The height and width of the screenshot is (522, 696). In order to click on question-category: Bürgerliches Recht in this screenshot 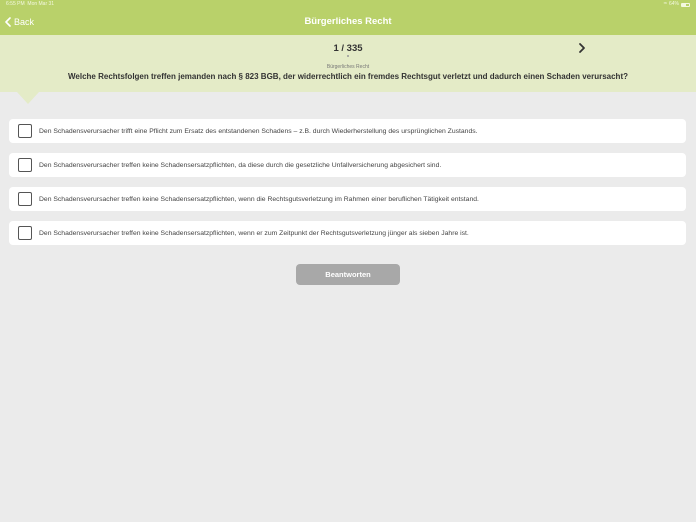, I will do `click(348, 67)`.